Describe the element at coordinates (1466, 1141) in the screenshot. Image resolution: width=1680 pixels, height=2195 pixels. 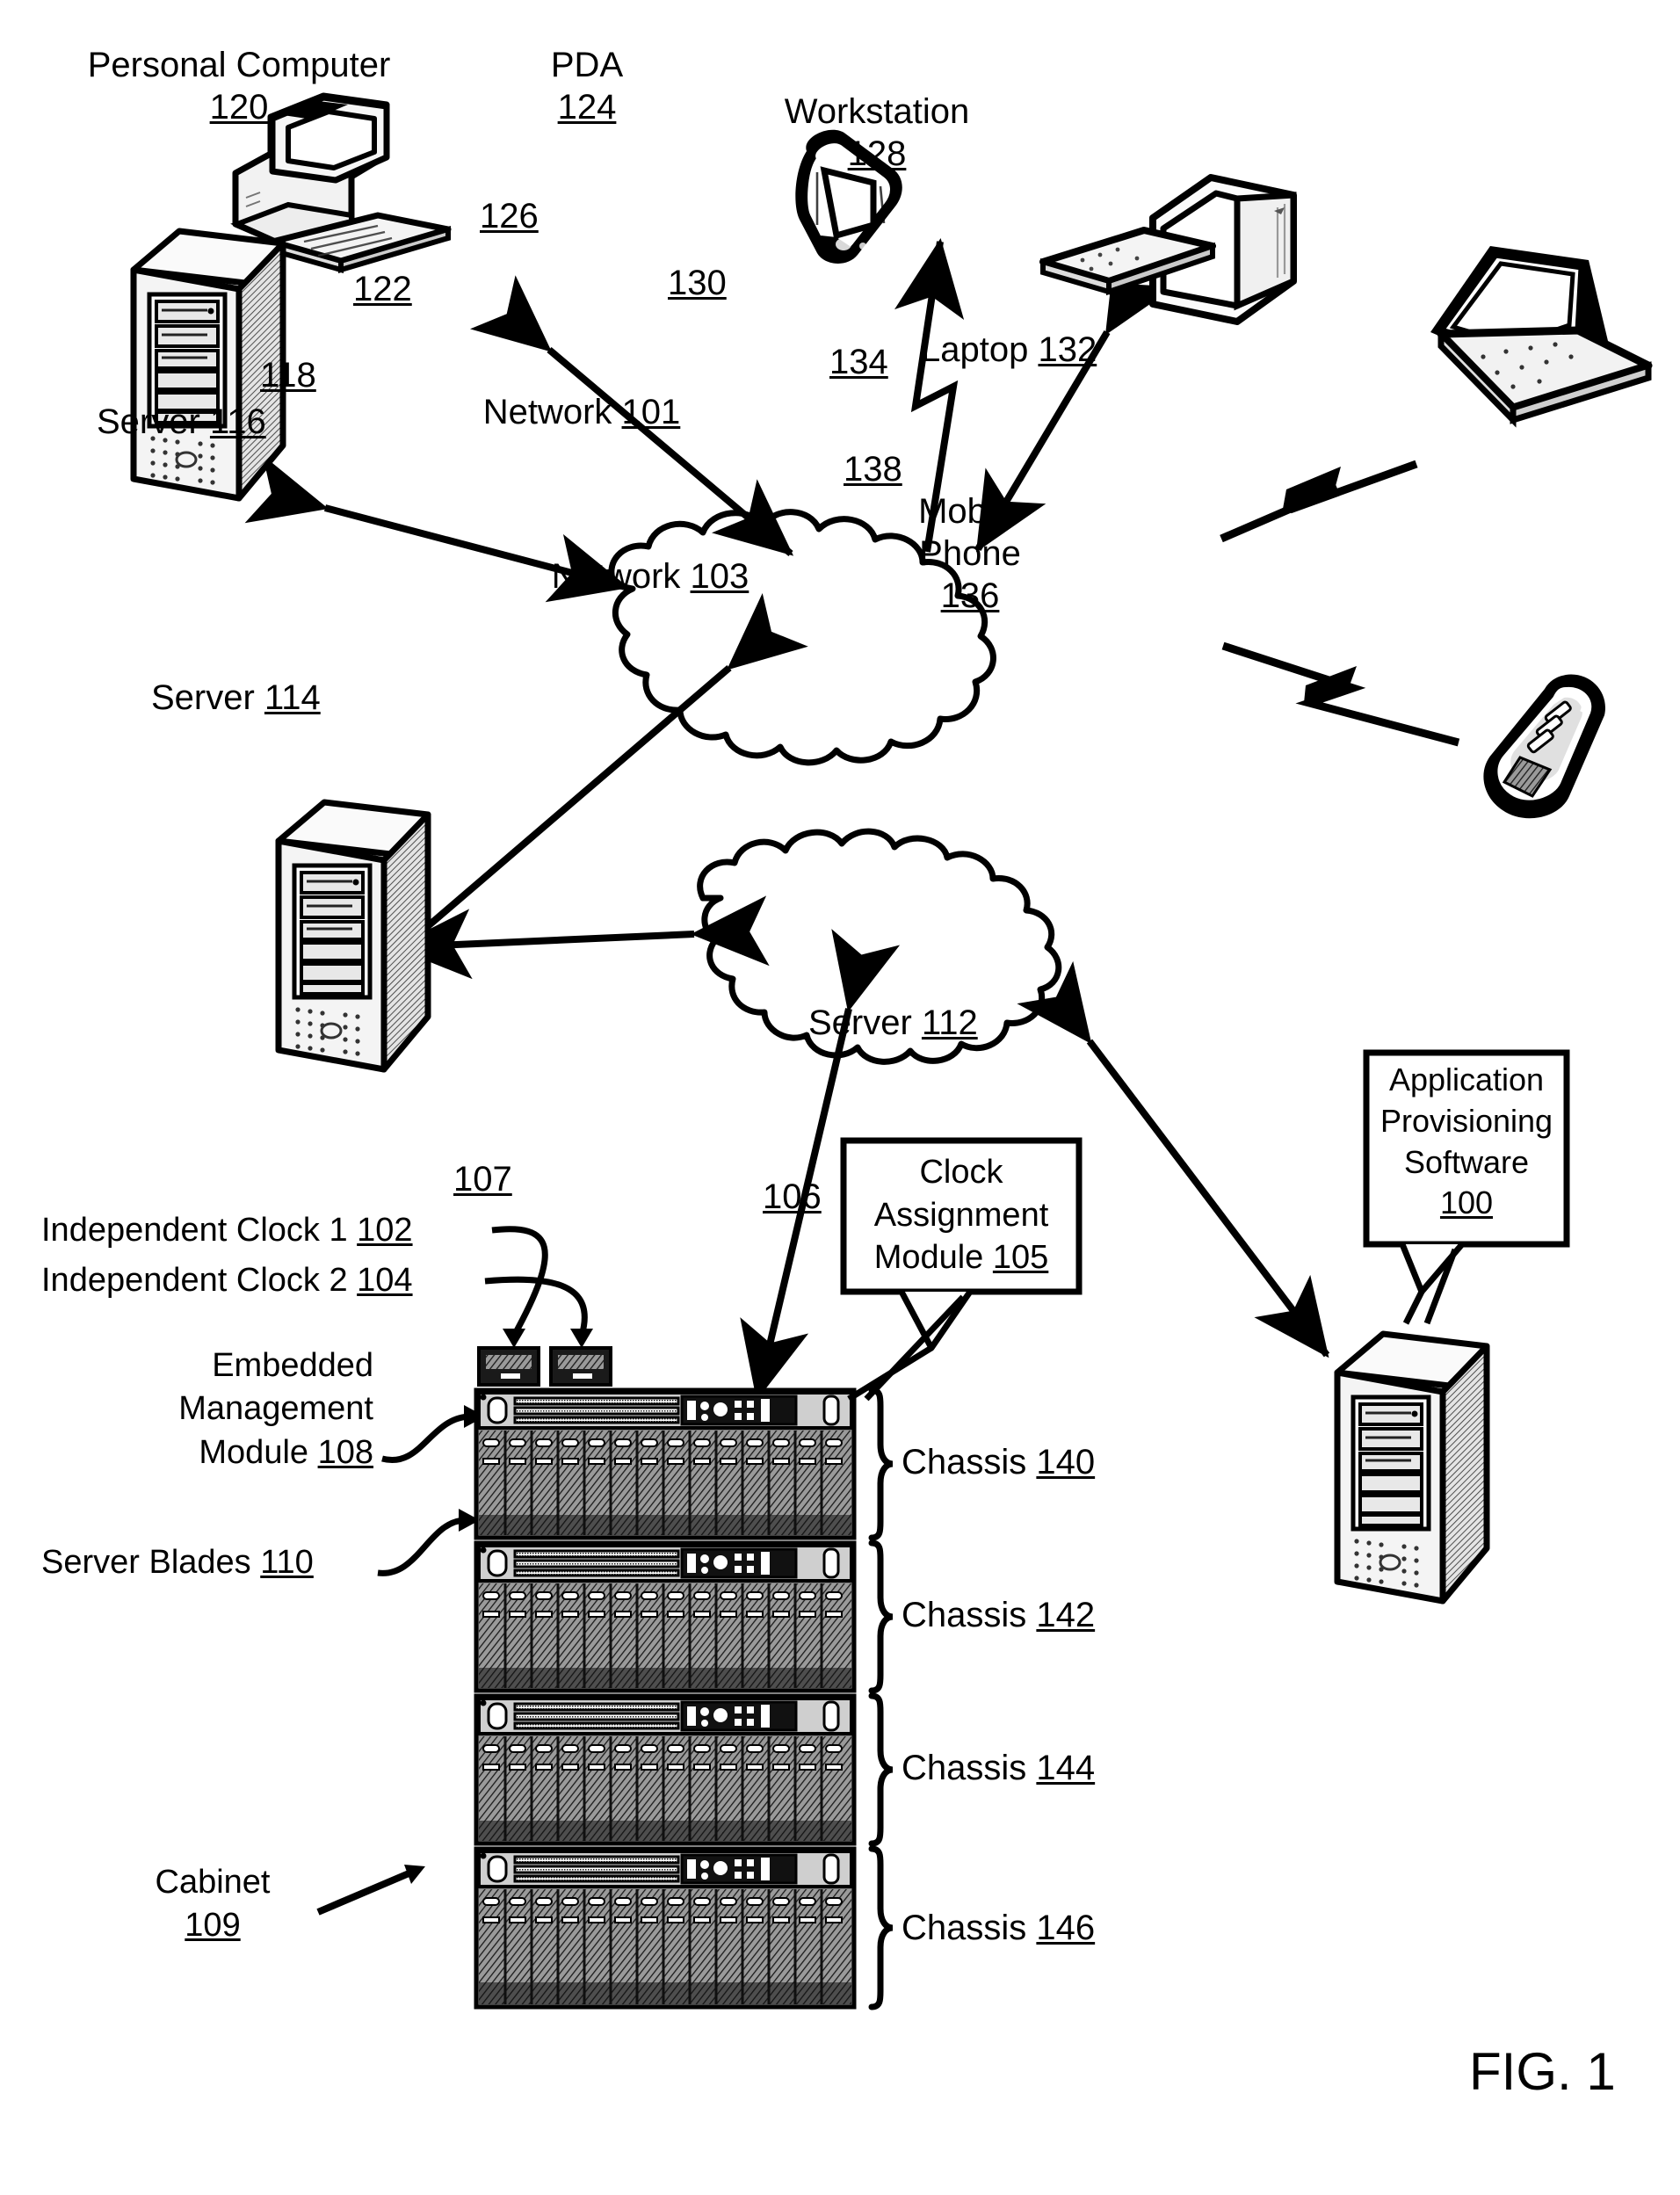
I see `callout-application-provisioning-software: Application Provisioning Software 100` at that location.